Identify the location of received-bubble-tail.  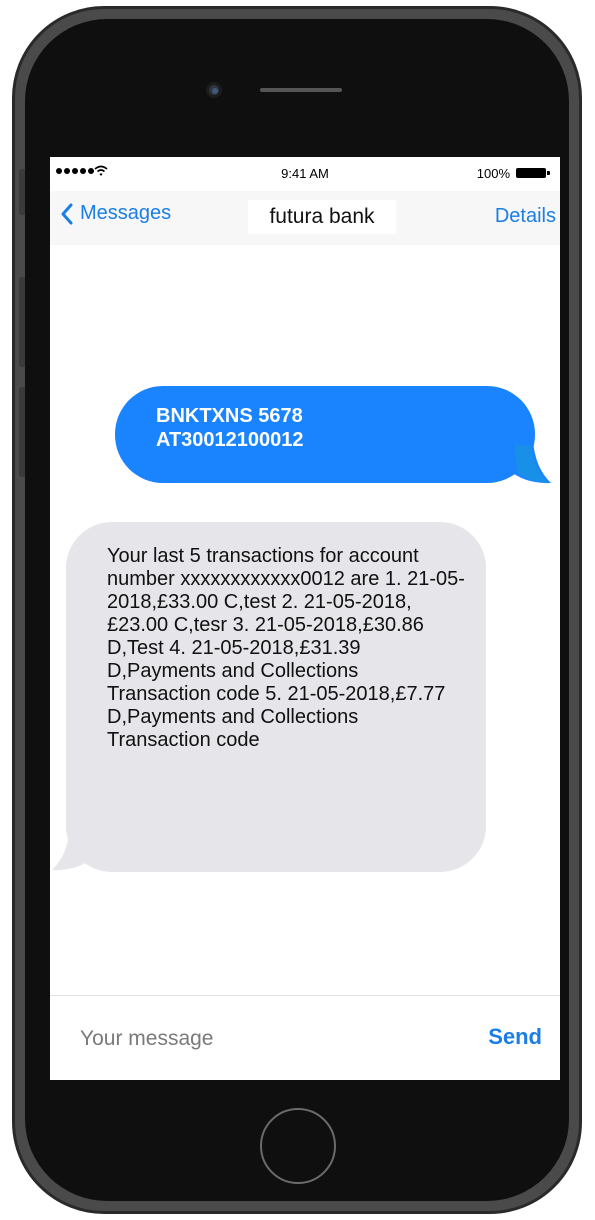
(75, 849).